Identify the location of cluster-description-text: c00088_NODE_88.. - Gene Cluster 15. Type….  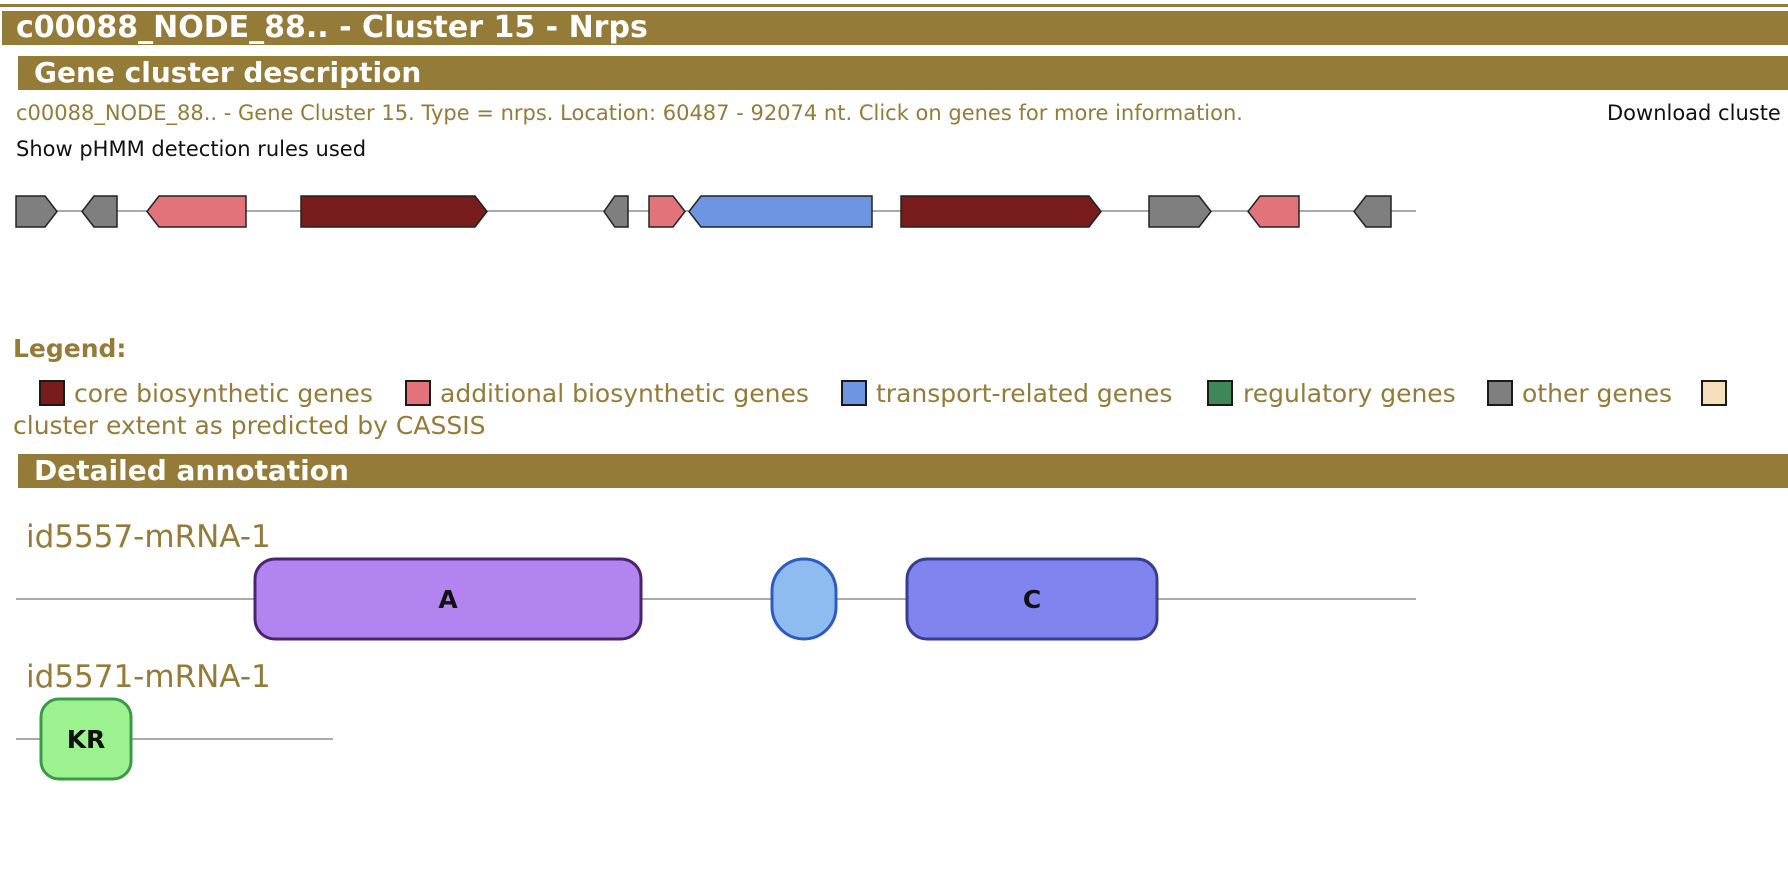
(629, 113).